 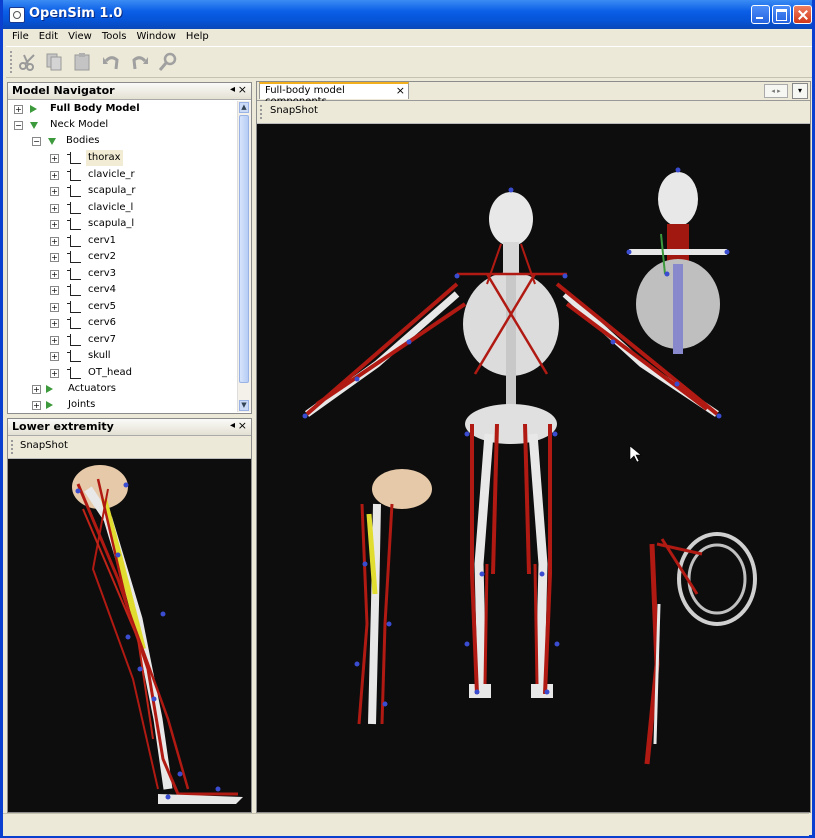 I want to click on lower-extremity-3d-view, so click(x=129, y=635).